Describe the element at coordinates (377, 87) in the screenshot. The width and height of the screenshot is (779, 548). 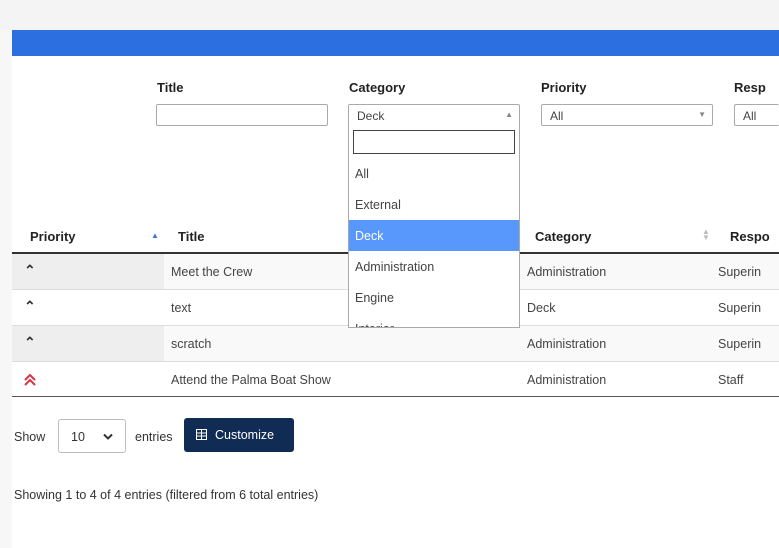
I see `category-filter-label: Category` at that location.